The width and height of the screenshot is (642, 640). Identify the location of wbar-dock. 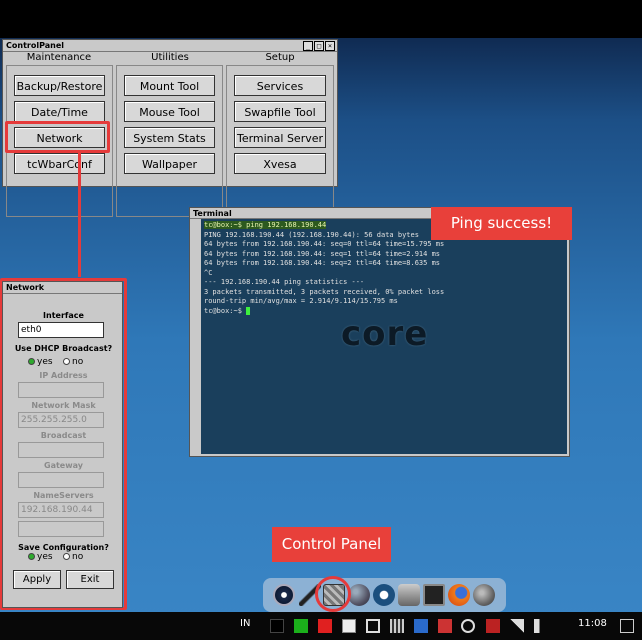
(384, 595).